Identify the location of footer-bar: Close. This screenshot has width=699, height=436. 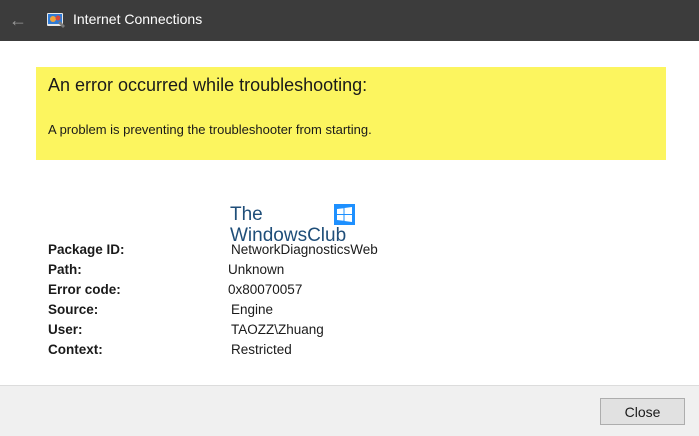
(349, 410).